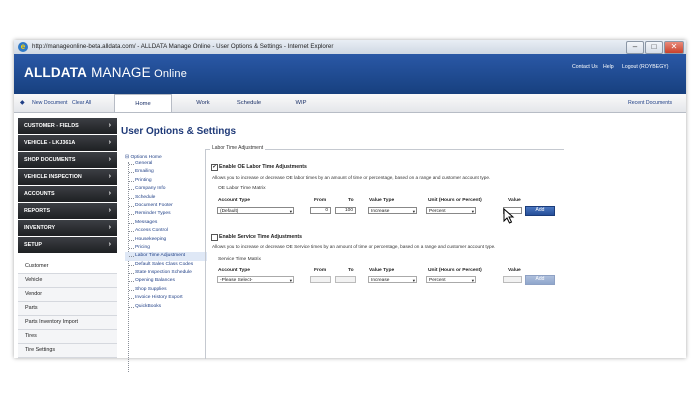 The image size is (700, 400). Describe the element at coordinates (67, 228) in the screenshot. I see `sidebar-section-inventory: INVENTORY ›` at that location.